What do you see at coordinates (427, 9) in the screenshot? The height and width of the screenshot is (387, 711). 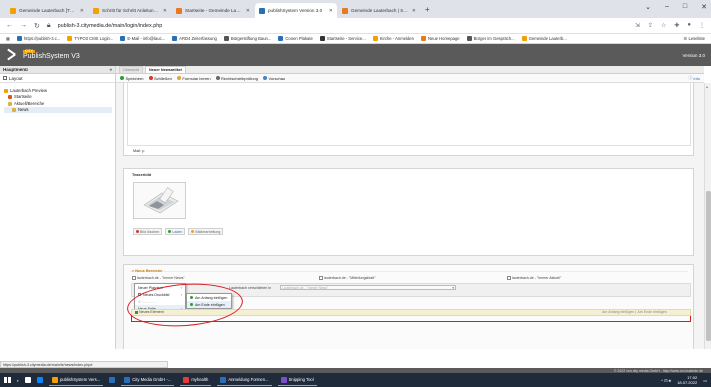 I see `new-tab-button: +` at bounding box center [427, 9].